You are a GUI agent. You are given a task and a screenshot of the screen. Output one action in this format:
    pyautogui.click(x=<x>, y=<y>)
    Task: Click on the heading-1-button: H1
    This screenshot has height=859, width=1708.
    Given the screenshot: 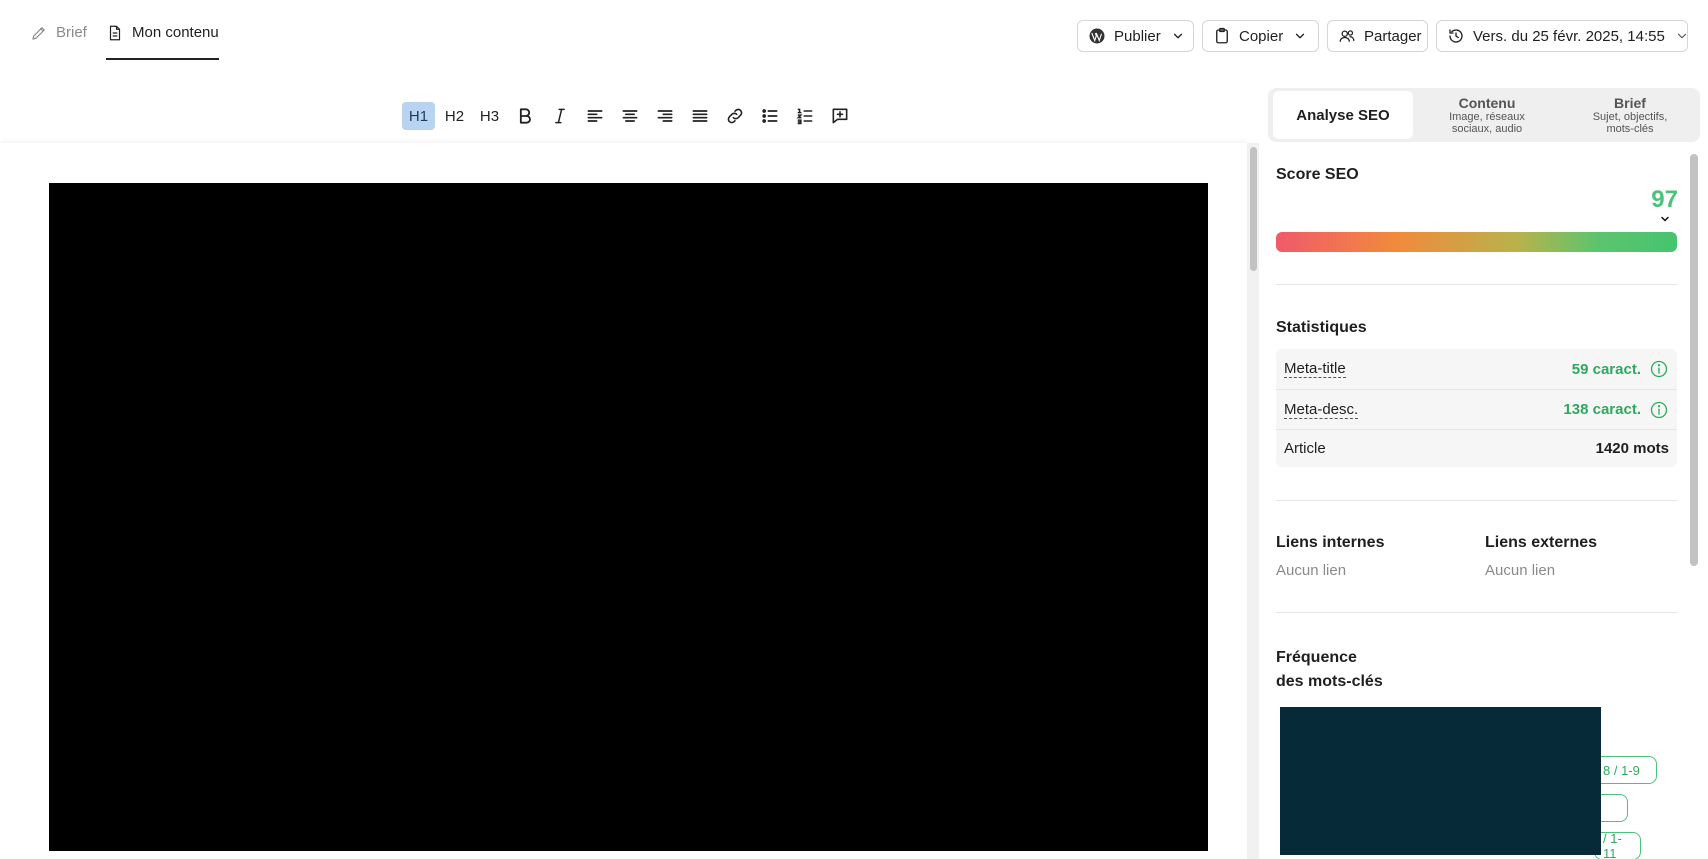 What is the action you would take?
    pyautogui.click(x=418, y=116)
    